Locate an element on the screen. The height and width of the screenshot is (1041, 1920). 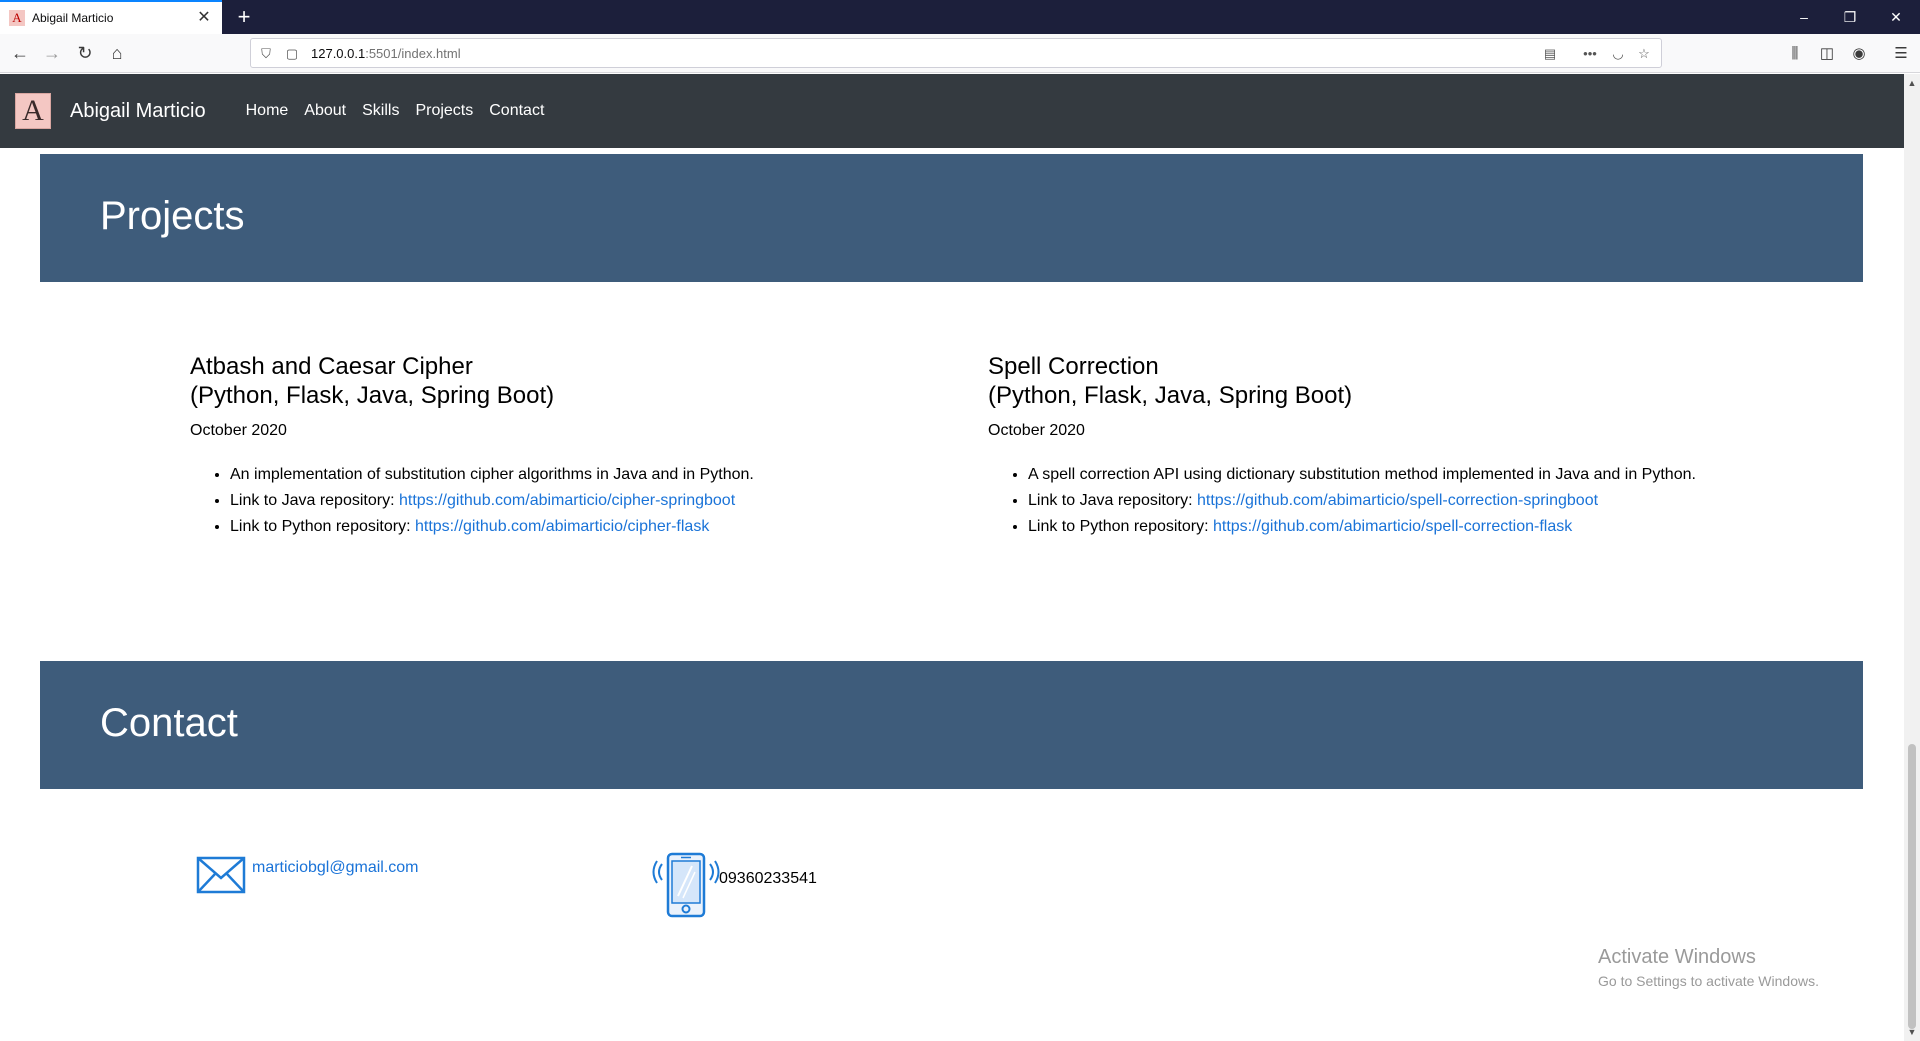
phone-icon is located at coordinates (686, 885).